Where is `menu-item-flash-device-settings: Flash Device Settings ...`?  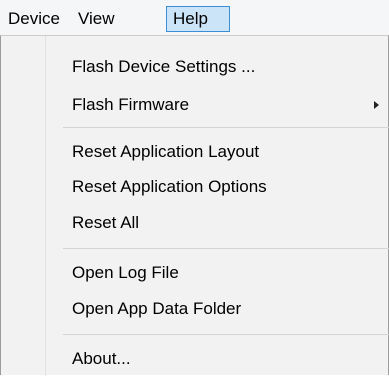 menu-item-flash-device-settings: Flash Device Settings ... is located at coordinates (163, 67).